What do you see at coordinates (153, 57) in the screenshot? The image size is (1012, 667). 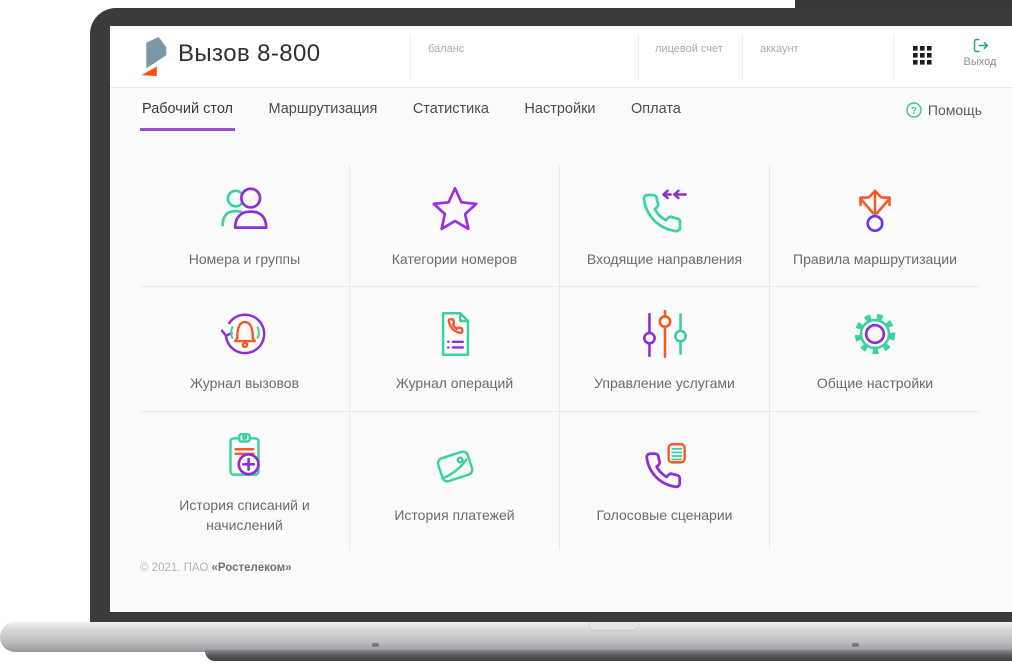 I see `rostelecom-logo-icon` at bounding box center [153, 57].